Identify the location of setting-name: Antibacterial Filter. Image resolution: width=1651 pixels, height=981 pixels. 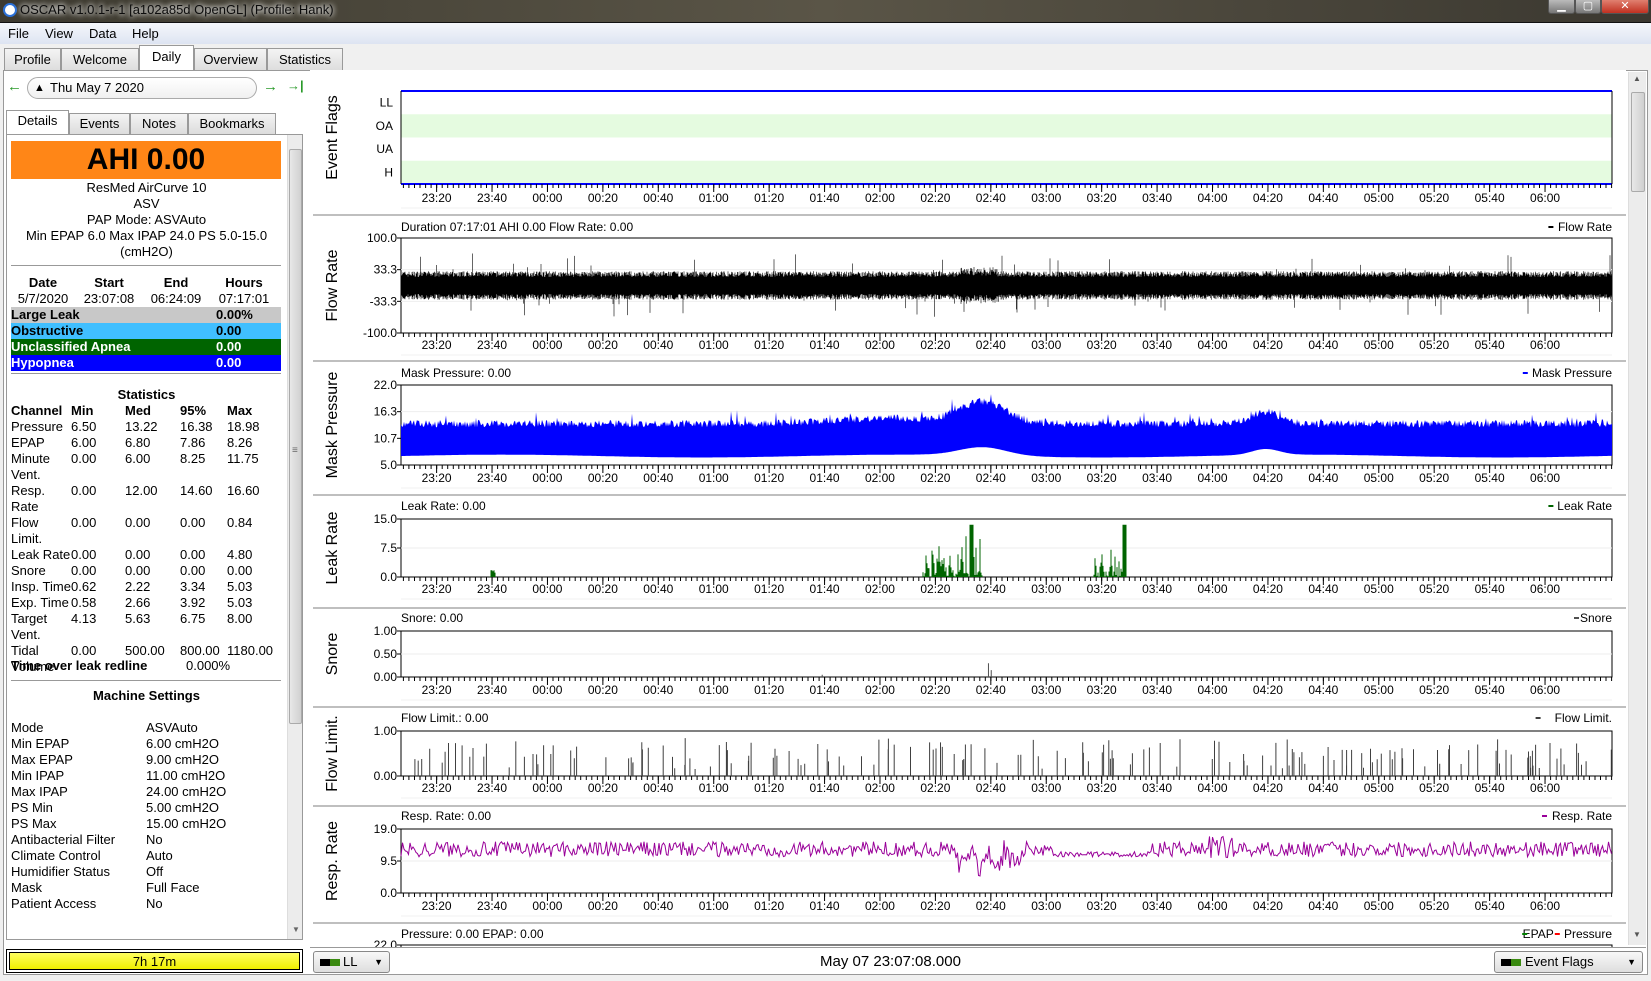
(63, 839).